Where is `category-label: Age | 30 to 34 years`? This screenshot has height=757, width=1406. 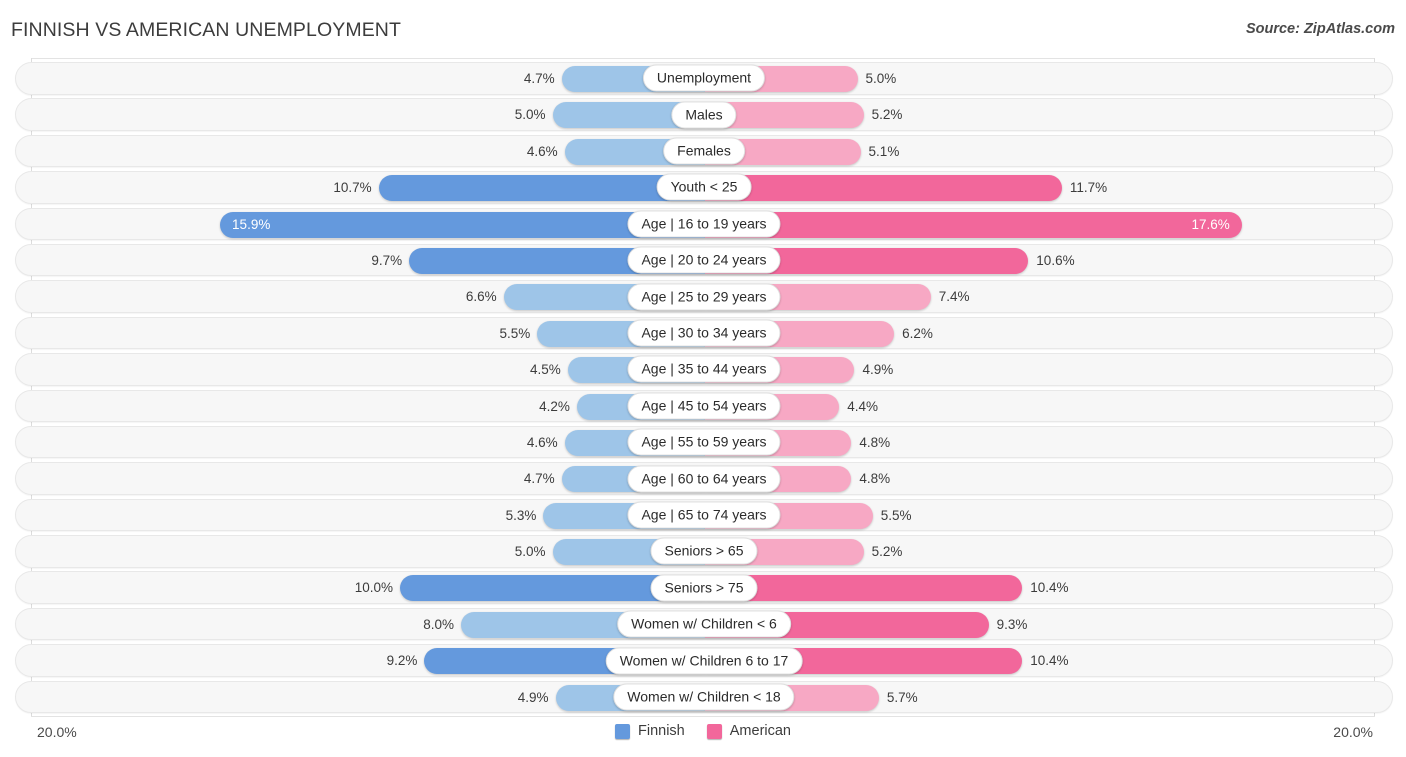
category-label: Age | 30 to 34 years is located at coordinates (704, 333).